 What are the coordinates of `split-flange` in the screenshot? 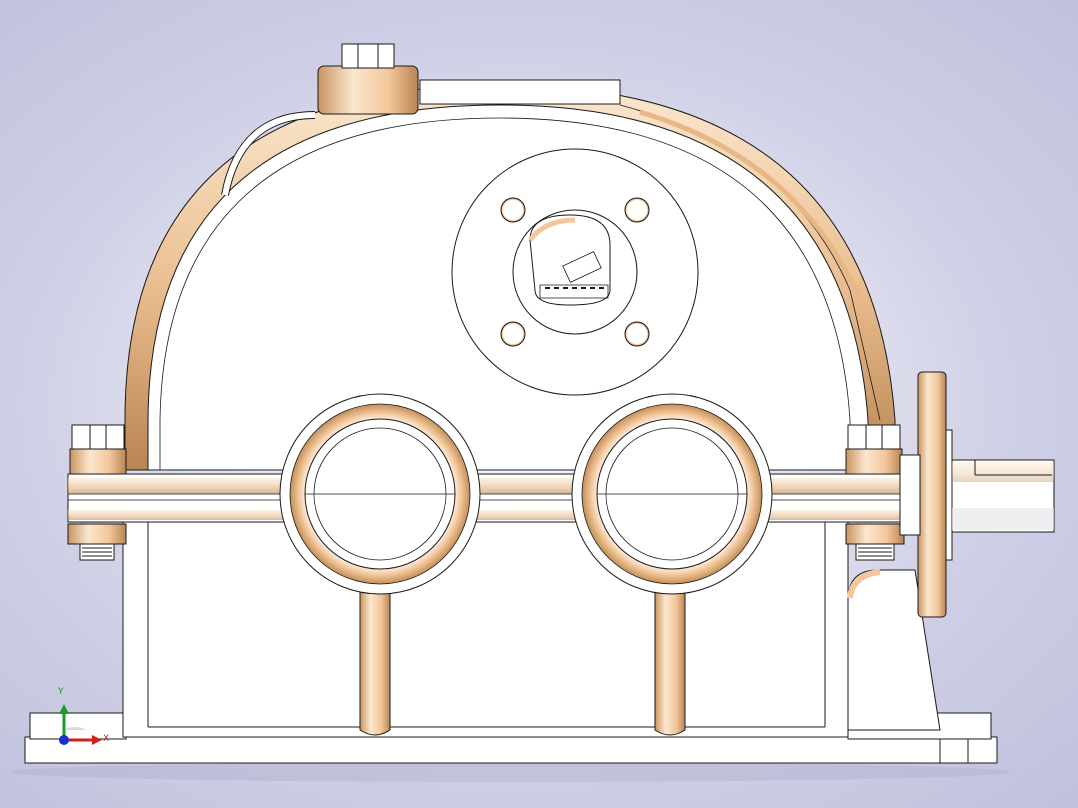 It's located at (488, 498).